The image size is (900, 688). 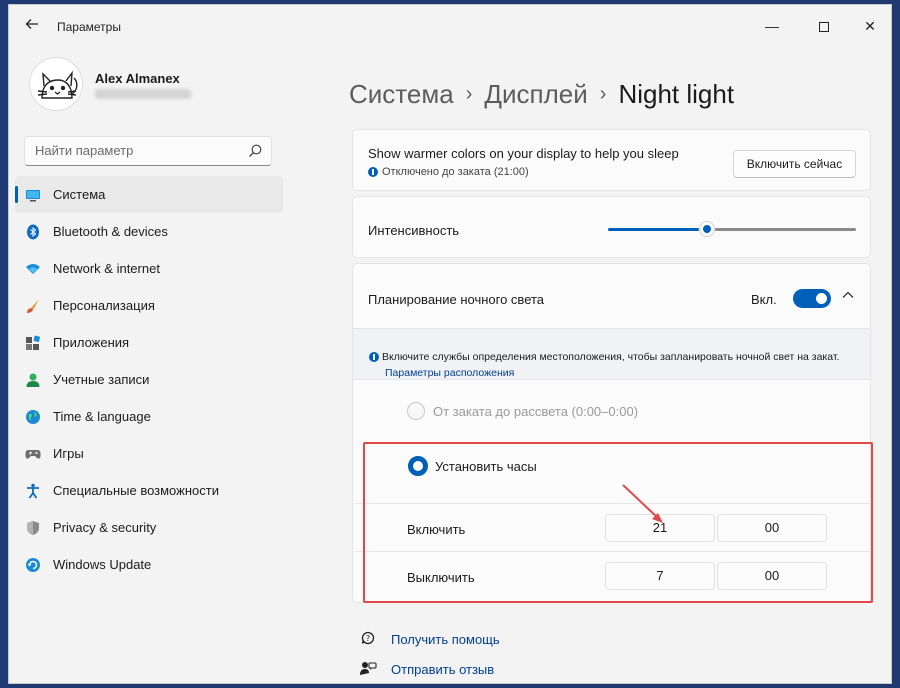 I want to click on help-icon: ?, so click(x=368, y=638).